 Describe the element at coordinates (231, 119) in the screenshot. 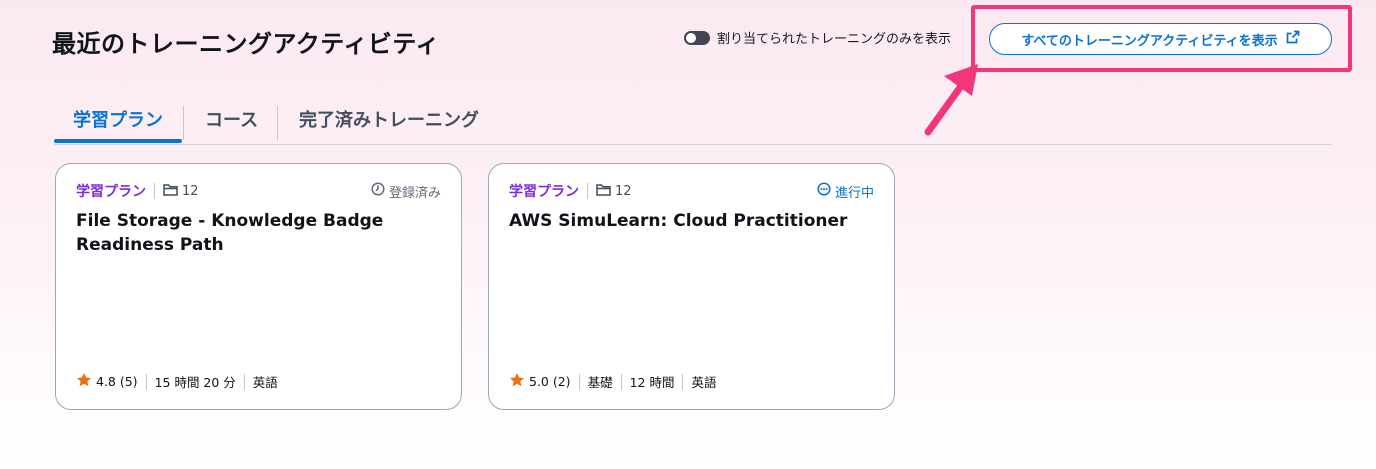

I see `tab-courses: コース` at that location.